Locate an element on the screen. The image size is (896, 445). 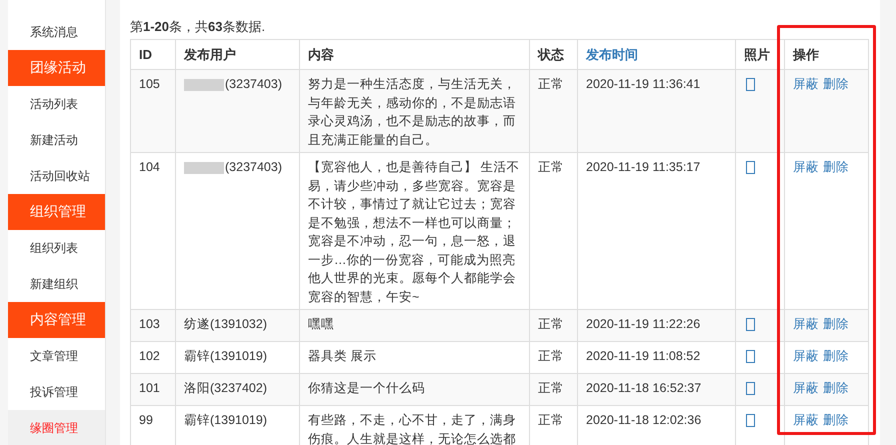
record-count: 第1-20条，共63条数据. is located at coordinates (198, 27).